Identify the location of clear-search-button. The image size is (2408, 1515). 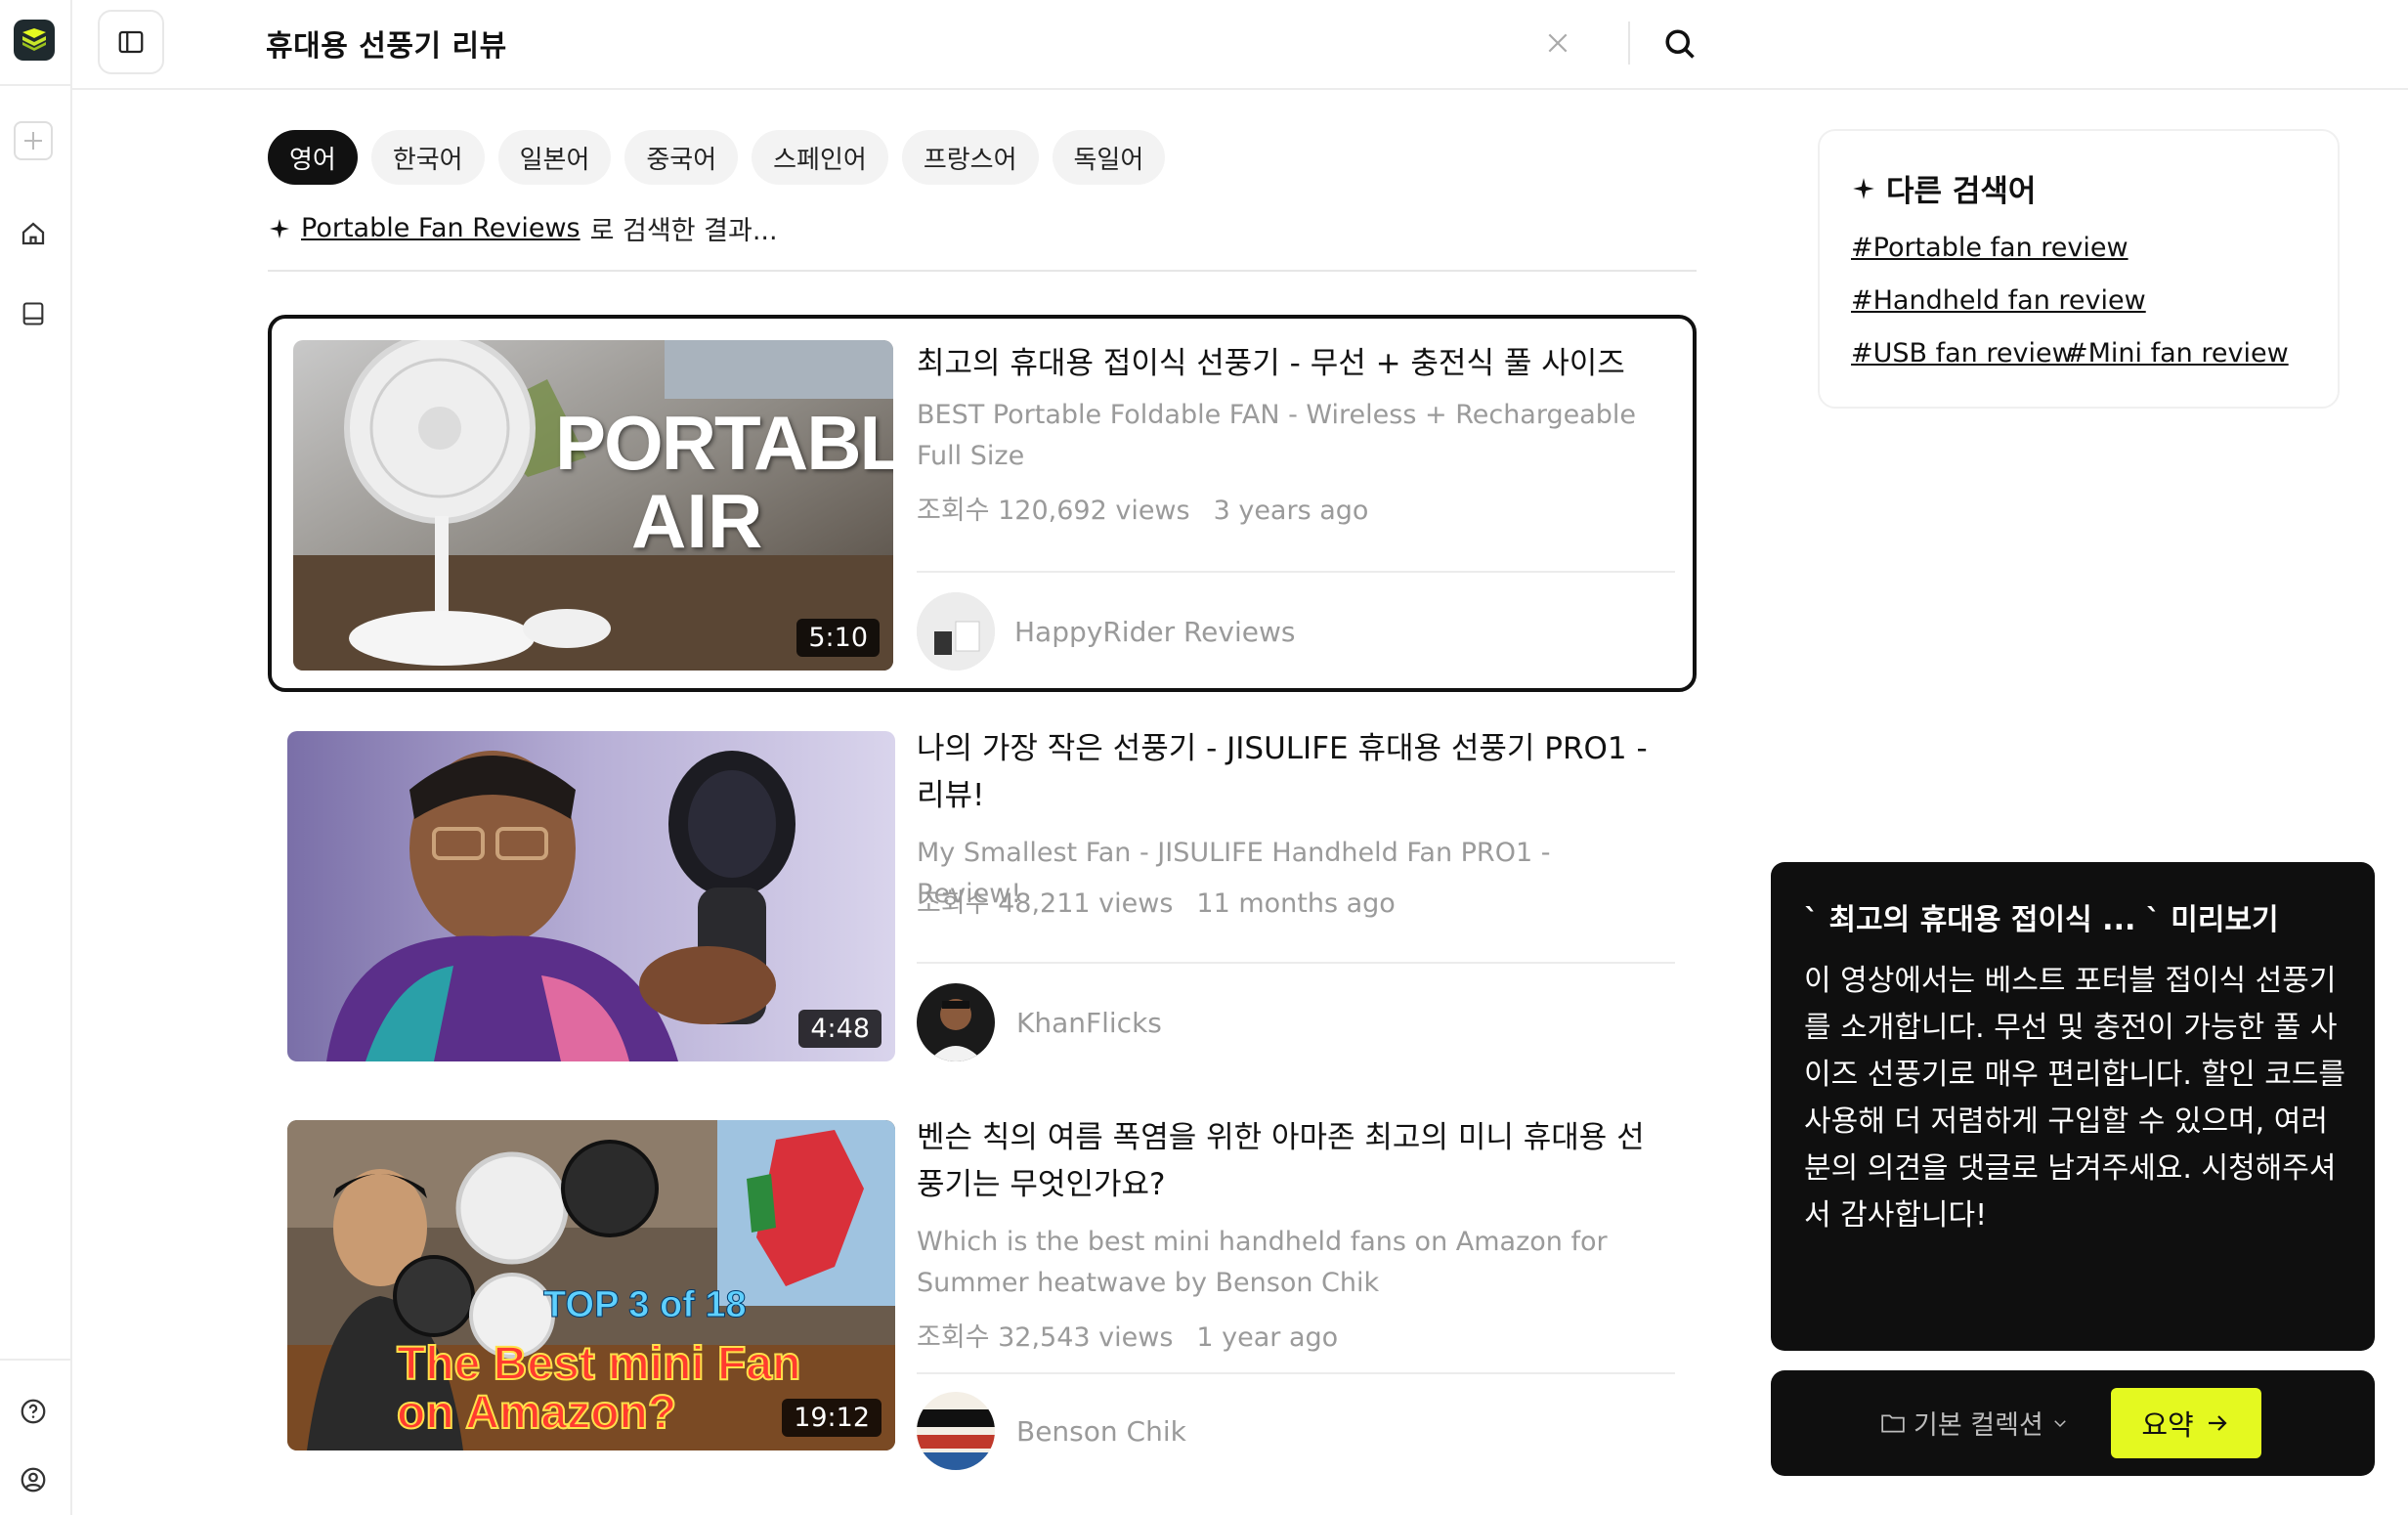
(1557, 43).